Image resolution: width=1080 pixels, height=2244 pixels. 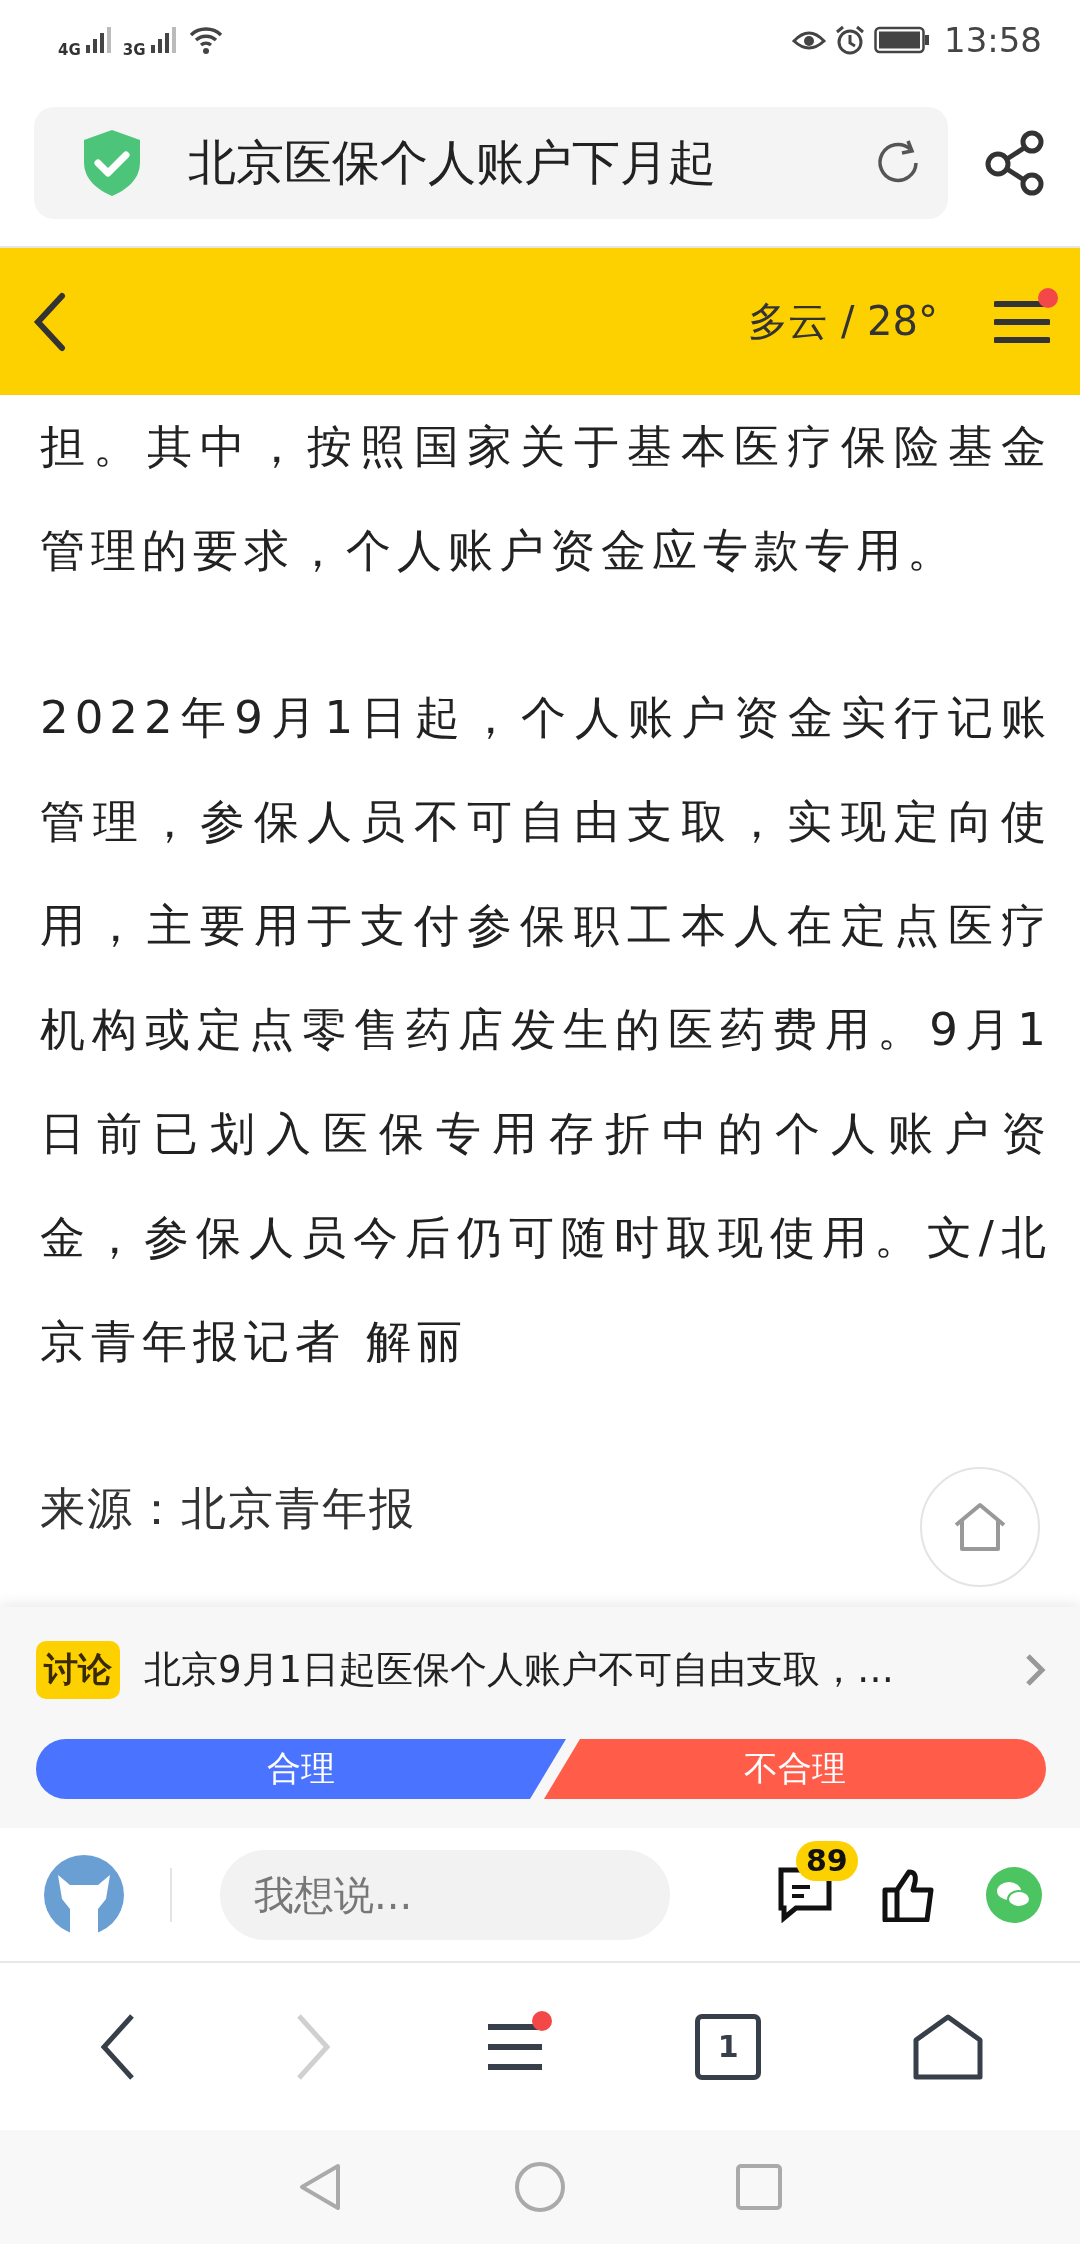 What do you see at coordinates (84, 1894) in the screenshot?
I see `avatar` at bounding box center [84, 1894].